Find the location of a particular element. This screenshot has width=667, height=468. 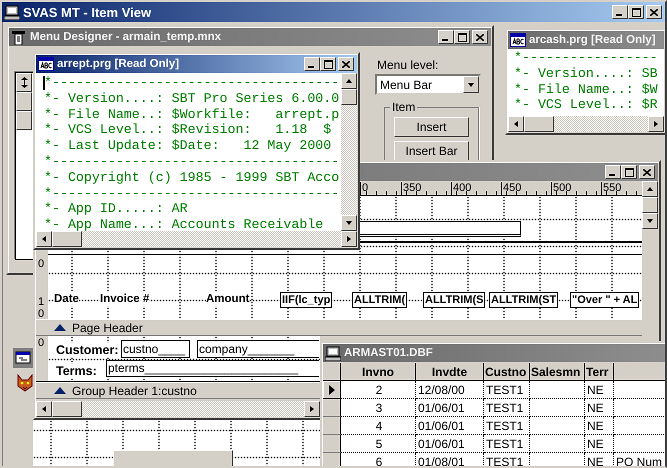

field-label: Customer: is located at coordinates (87, 350).